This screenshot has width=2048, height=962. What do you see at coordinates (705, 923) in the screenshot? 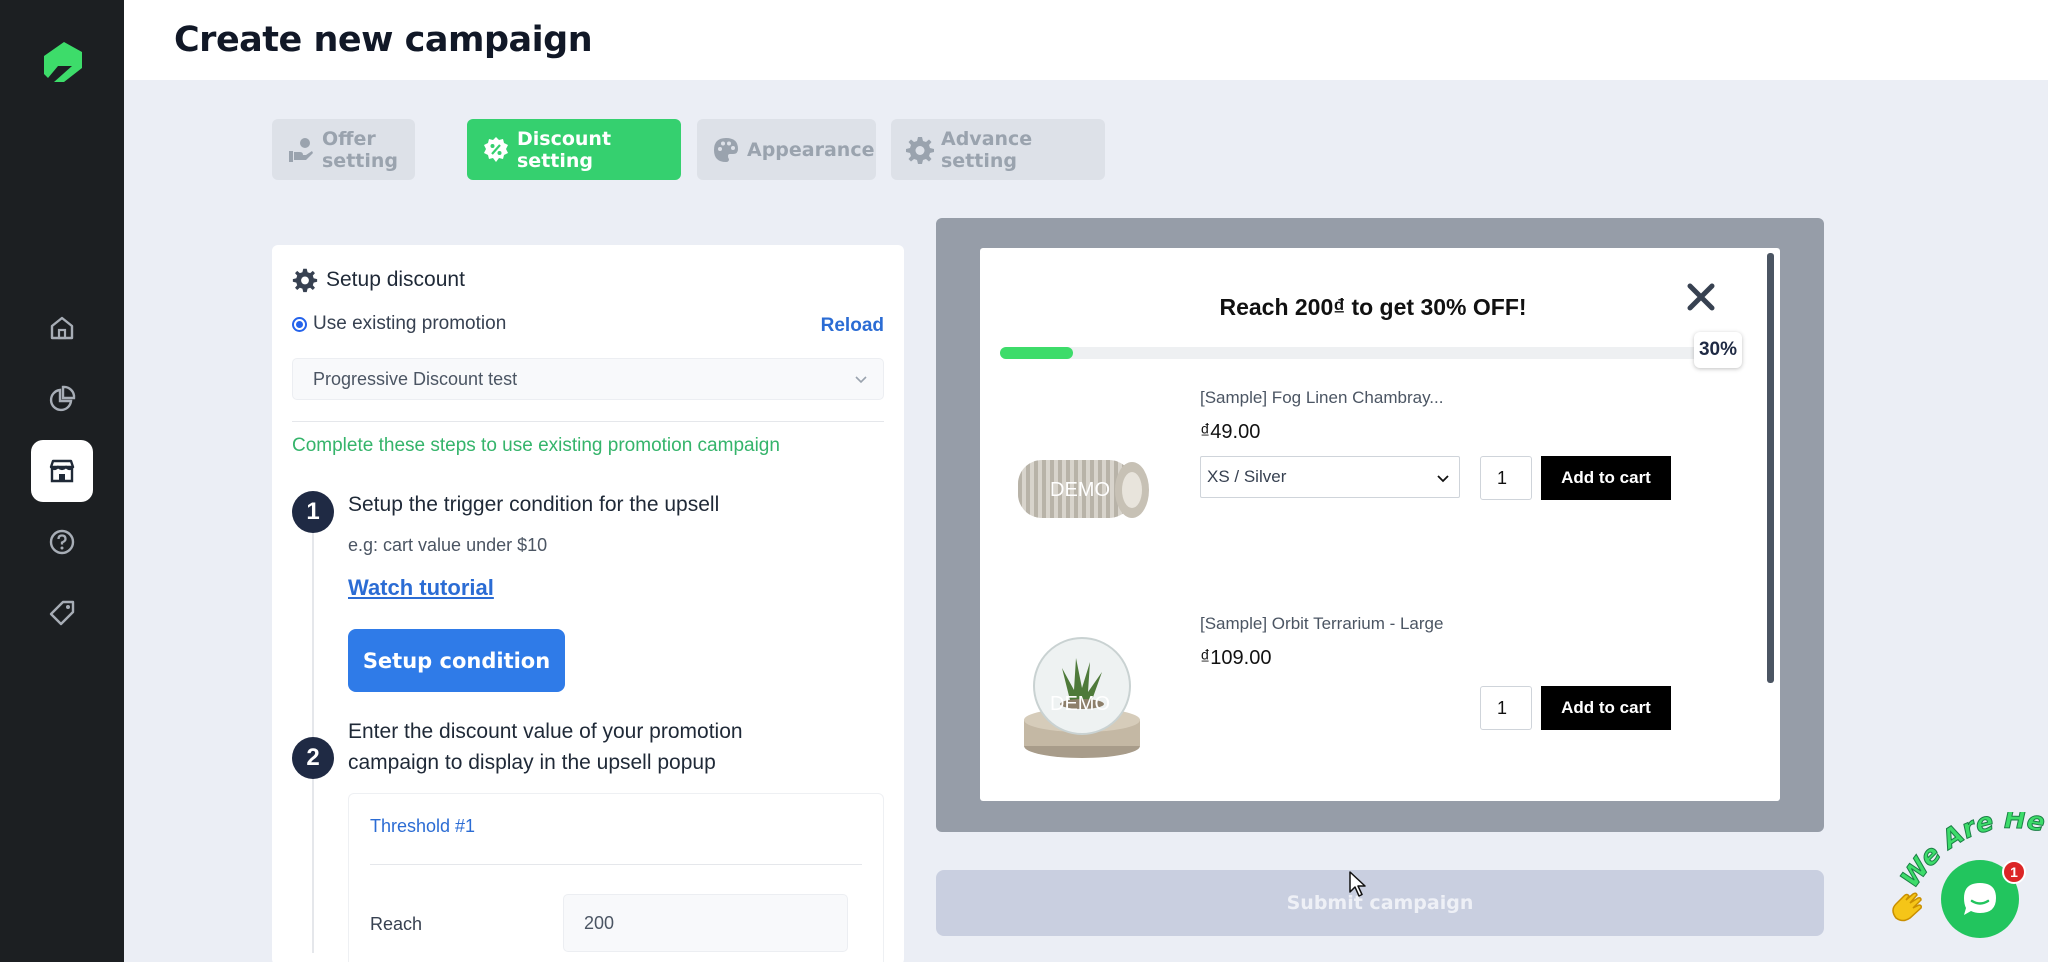
I see `reach-input` at bounding box center [705, 923].